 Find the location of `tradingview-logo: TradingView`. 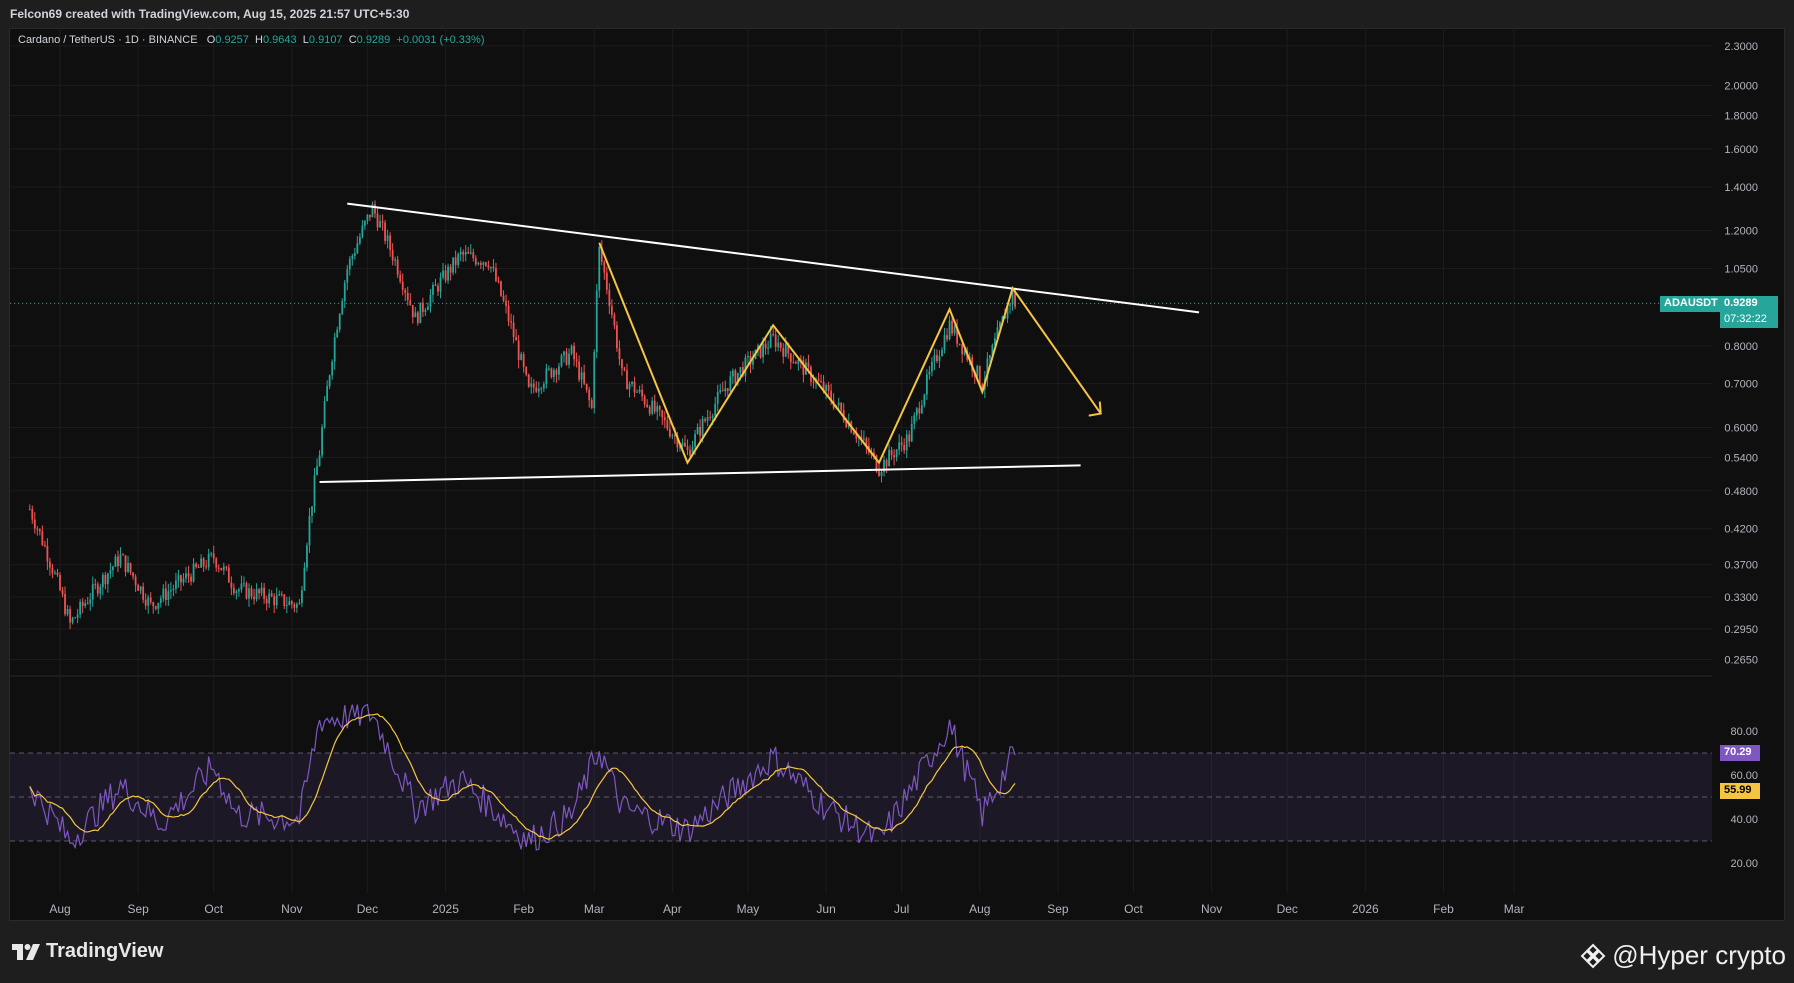

tradingview-logo: TradingView is located at coordinates (87, 951).